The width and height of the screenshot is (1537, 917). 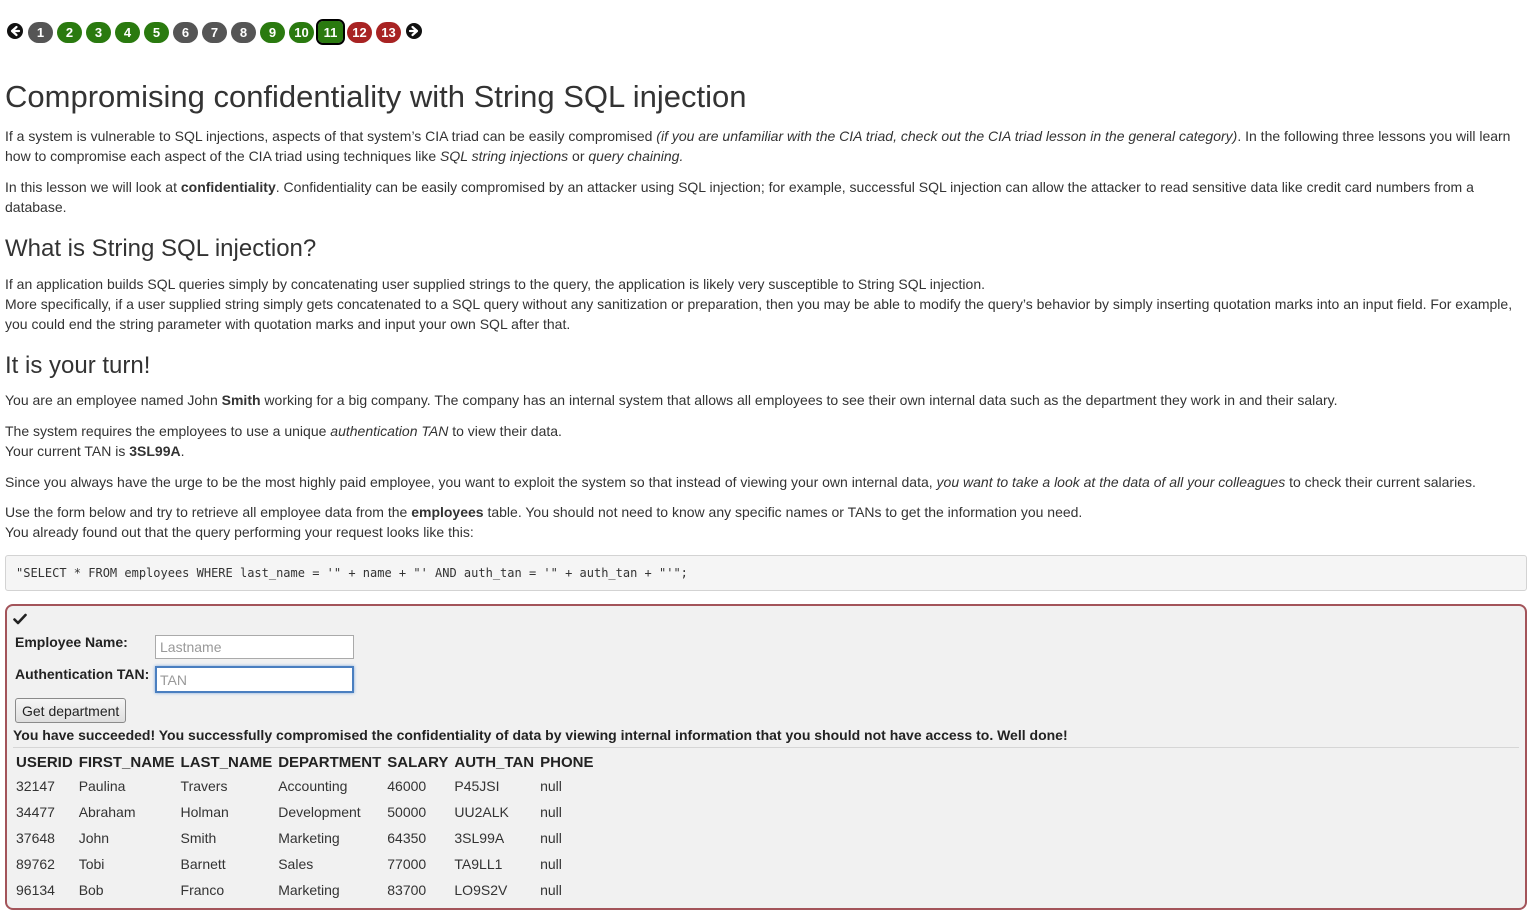 I want to click on page-button-11: 11, so click(x=330, y=32).